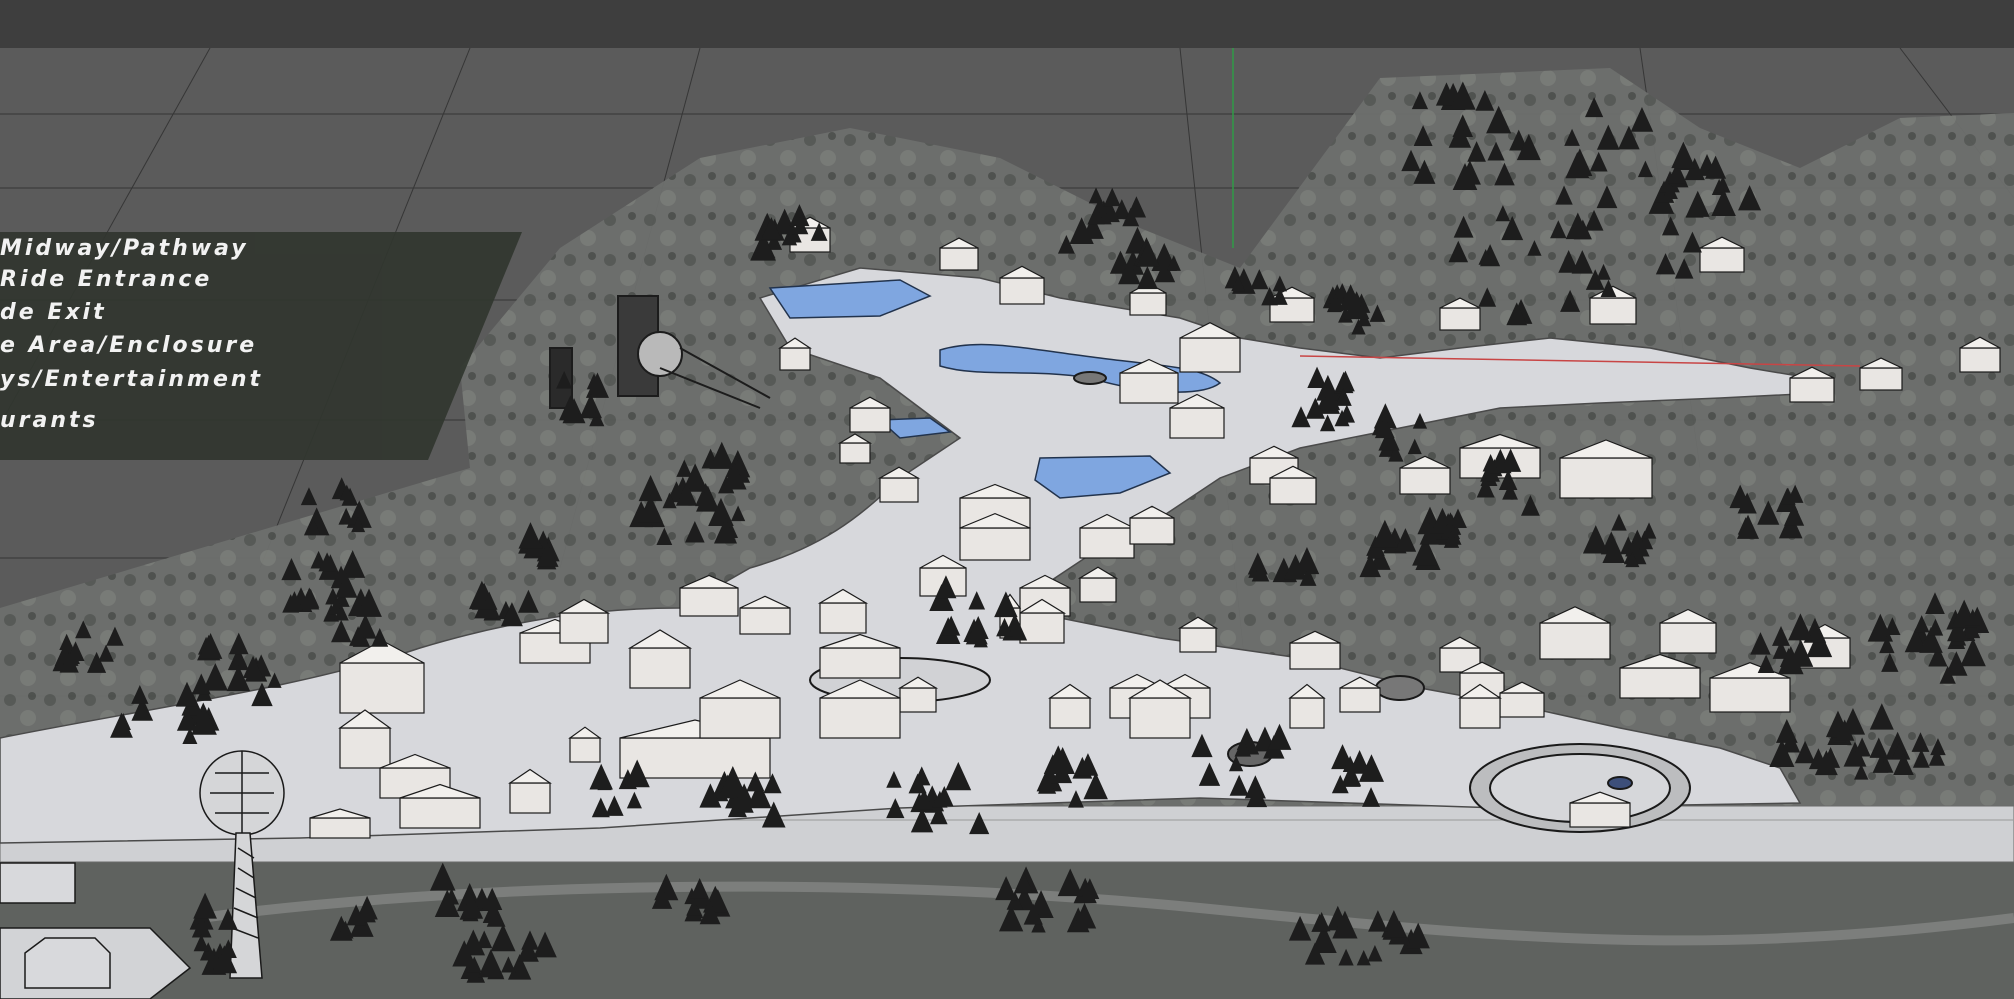 This screenshot has width=2014, height=999. Describe the element at coordinates (53, 312) in the screenshot. I see `legend-item-ride-exit: de Exit` at that location.